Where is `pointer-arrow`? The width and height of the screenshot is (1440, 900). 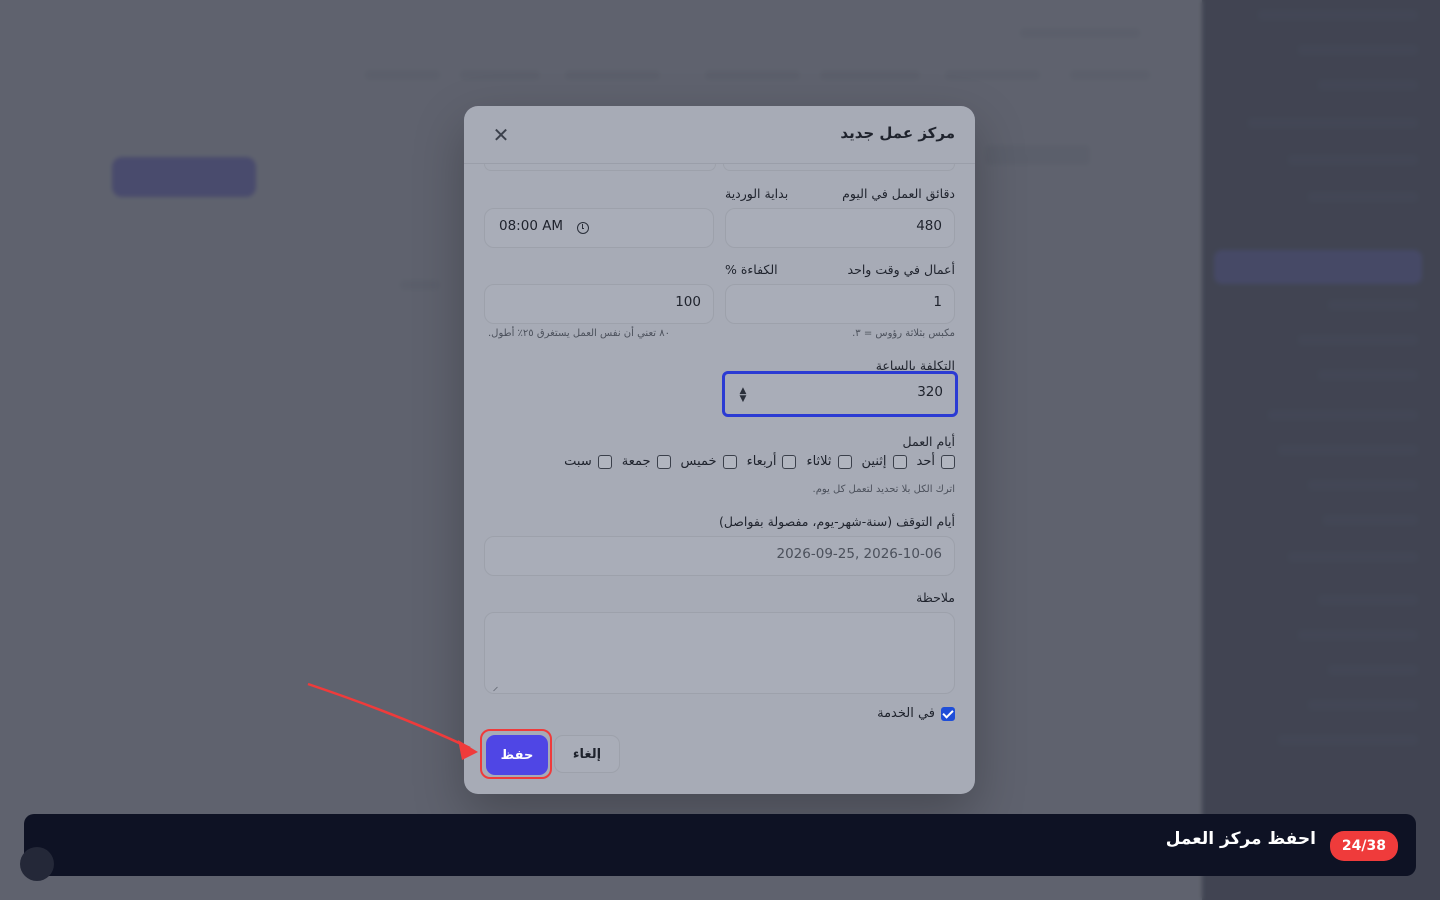 pointer-arrow is located at coordinates (392, 721).